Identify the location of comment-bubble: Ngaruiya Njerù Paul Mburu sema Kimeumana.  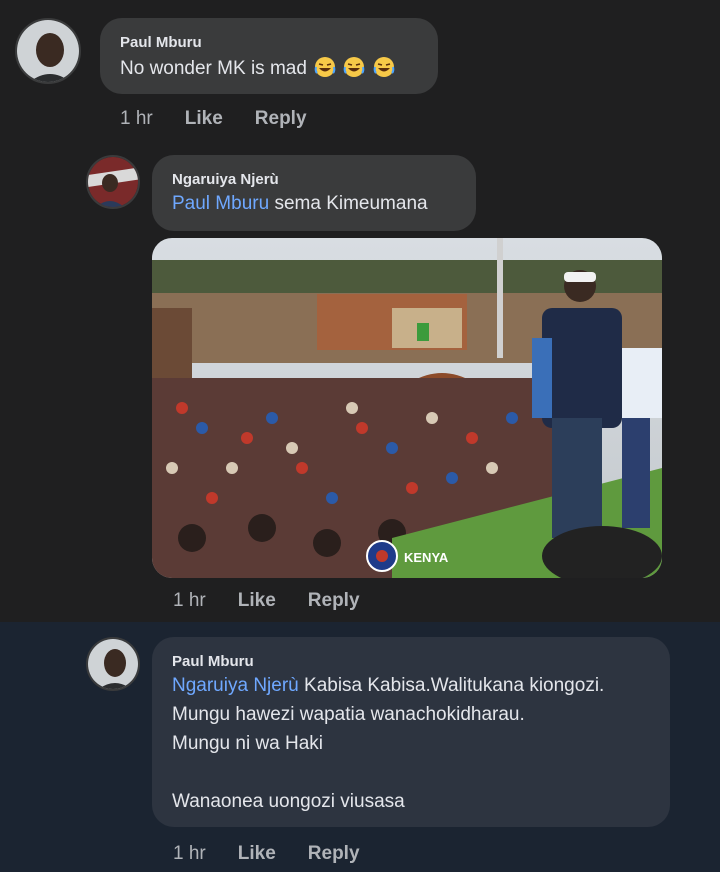
(314, 193).